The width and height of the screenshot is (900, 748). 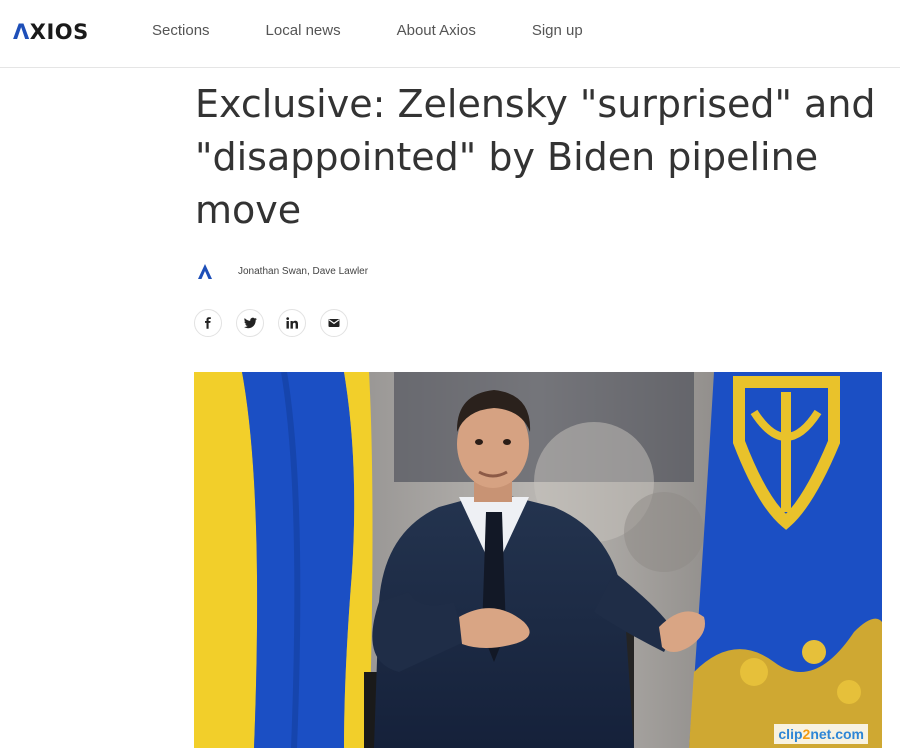 I want to click on nav-sign-up: Sign up, so click(x=557, y=30).